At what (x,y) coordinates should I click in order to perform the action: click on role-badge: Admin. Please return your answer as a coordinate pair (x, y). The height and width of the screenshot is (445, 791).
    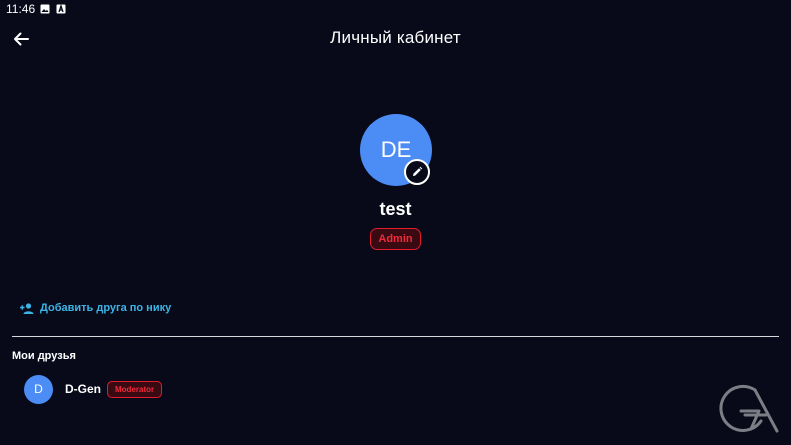
    Looking at the image, I should click on (395, 239).